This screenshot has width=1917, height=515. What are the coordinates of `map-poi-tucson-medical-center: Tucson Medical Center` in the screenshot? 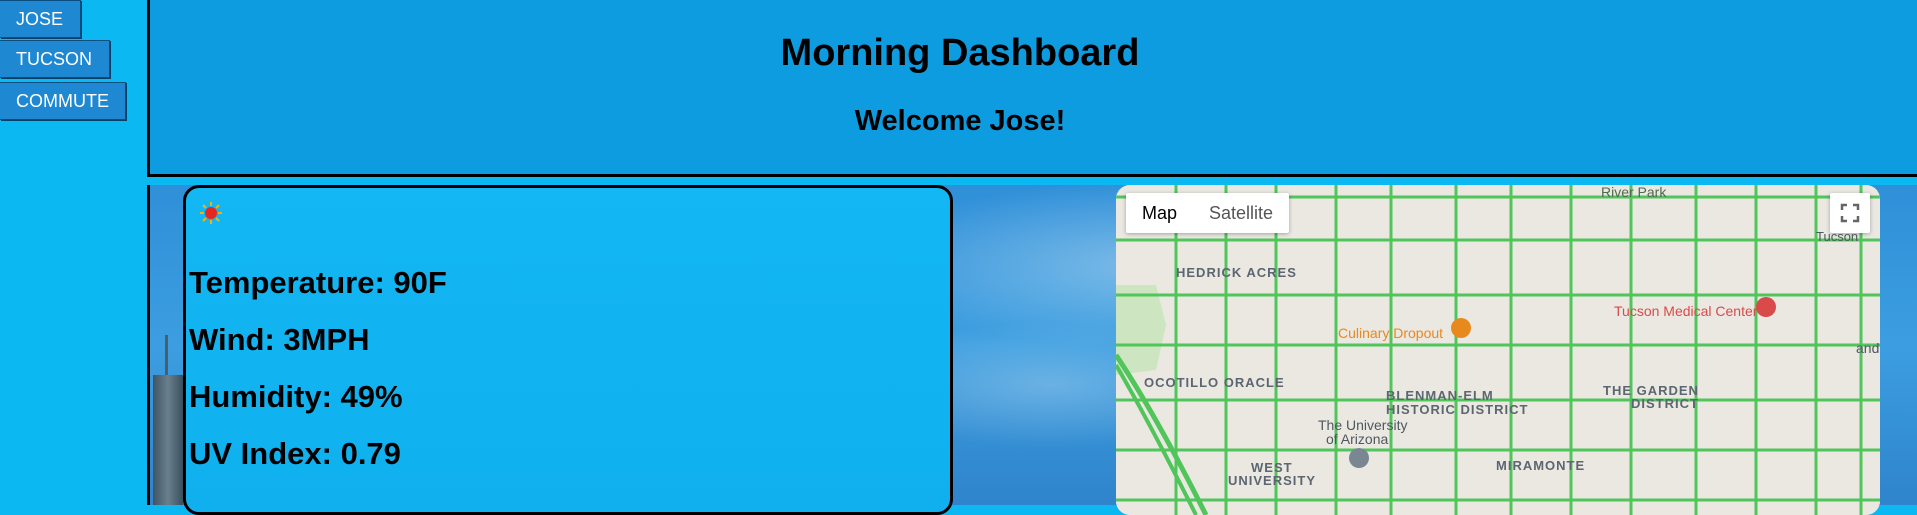 It's located at (1685, 311).